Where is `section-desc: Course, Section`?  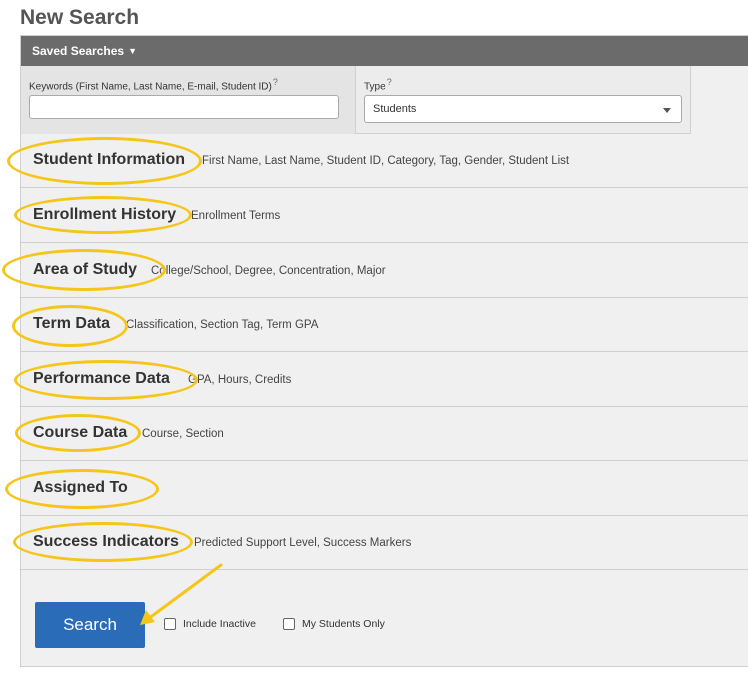 section-desc: Course, Section is located at coordinates (183, 434).